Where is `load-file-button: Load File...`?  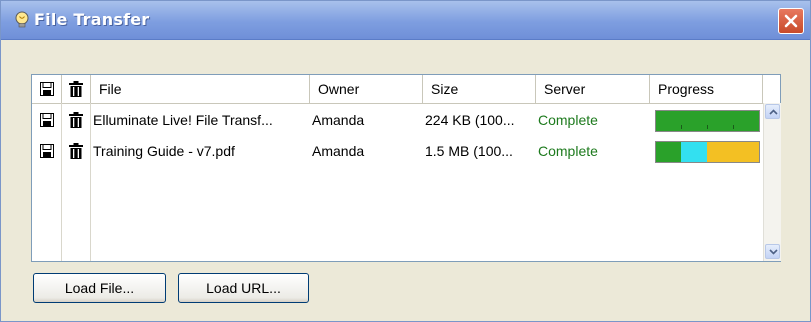
load-file-button: Load File... is located at coordinates (99, 288).